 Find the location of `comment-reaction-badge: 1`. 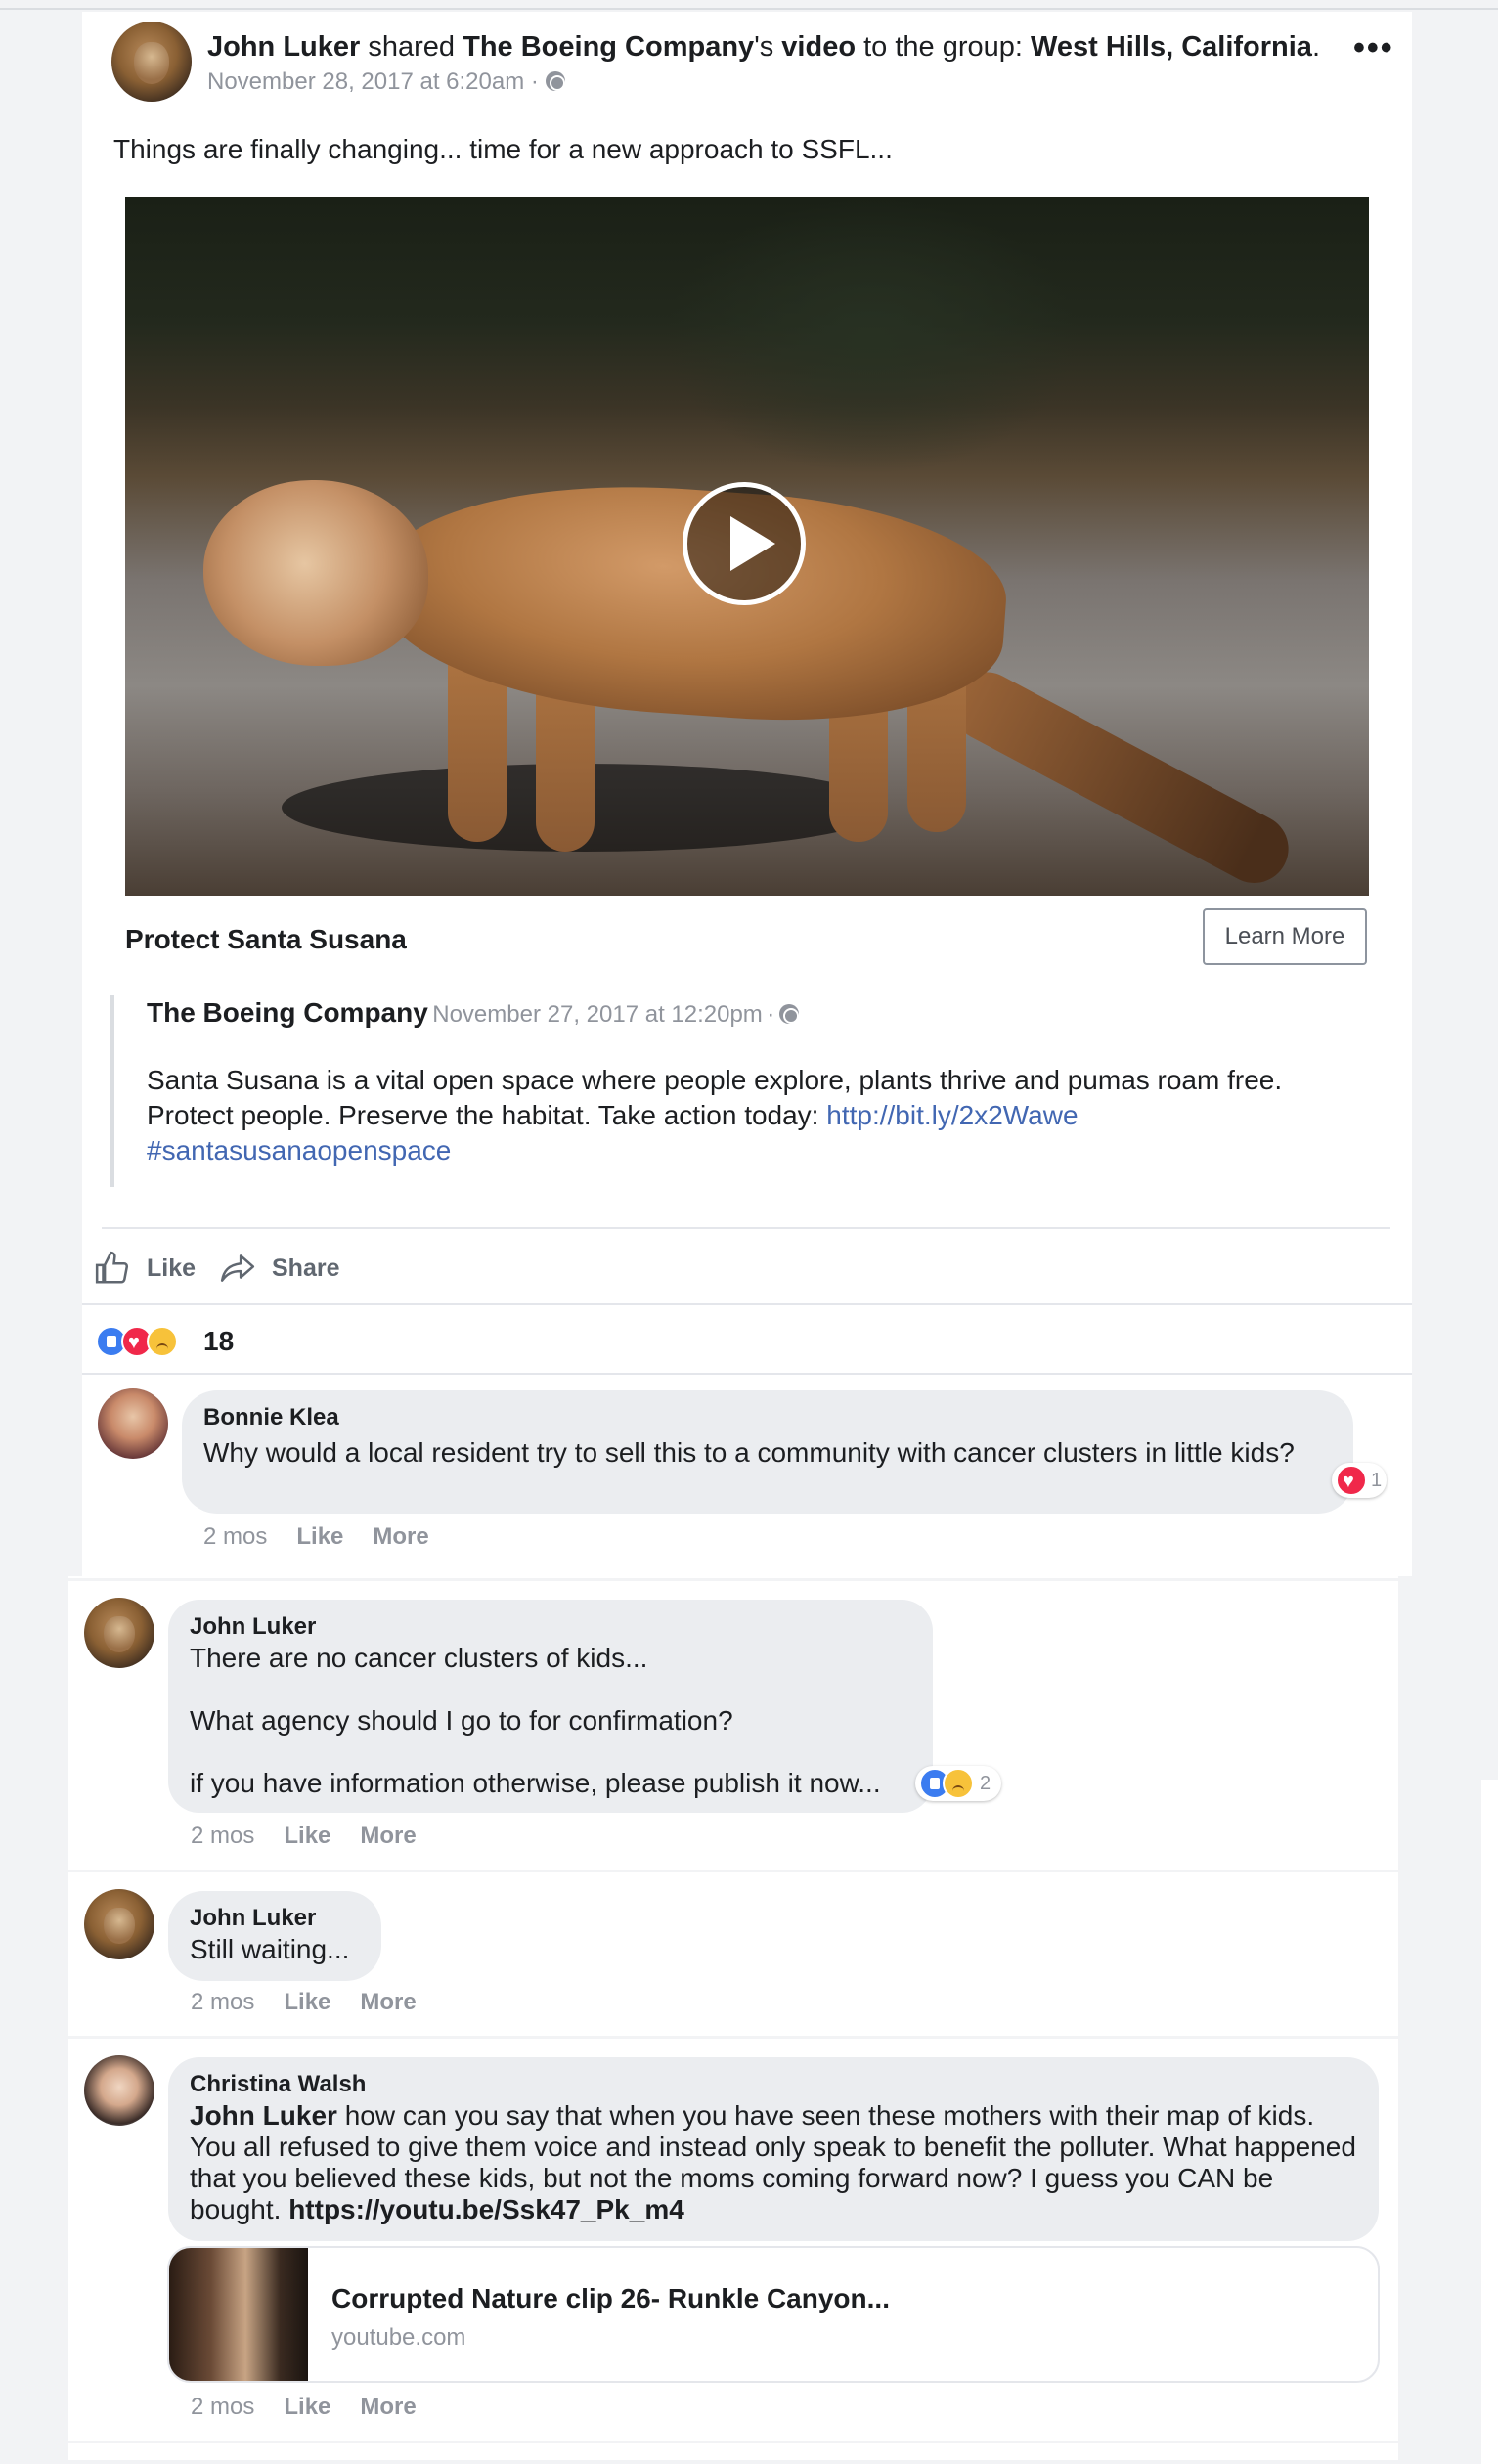

comment-reaction-badge: 1 is located at coordinates (1359, 1480).